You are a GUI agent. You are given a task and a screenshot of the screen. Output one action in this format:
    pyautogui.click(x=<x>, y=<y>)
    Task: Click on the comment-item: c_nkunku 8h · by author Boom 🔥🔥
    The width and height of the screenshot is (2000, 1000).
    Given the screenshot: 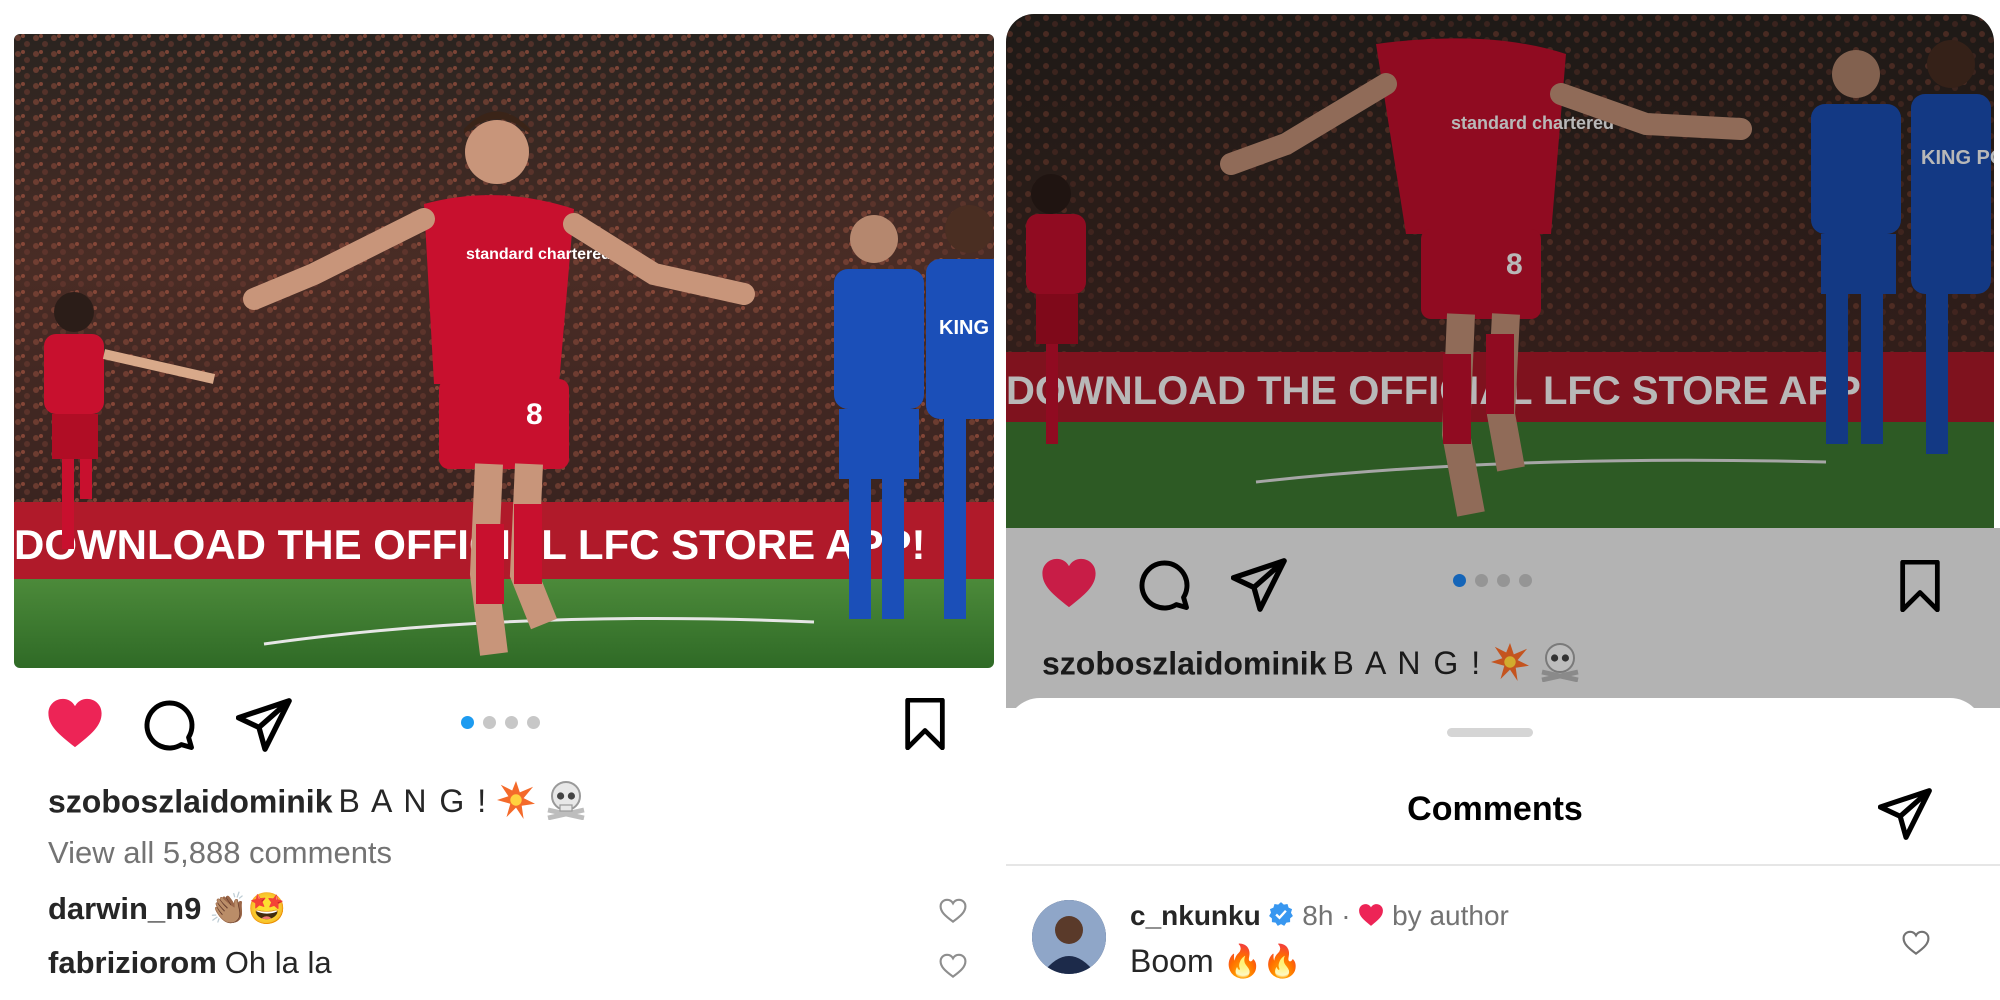 What is the action you would take?
    pyautogui.click(x=1503, y=933)
    